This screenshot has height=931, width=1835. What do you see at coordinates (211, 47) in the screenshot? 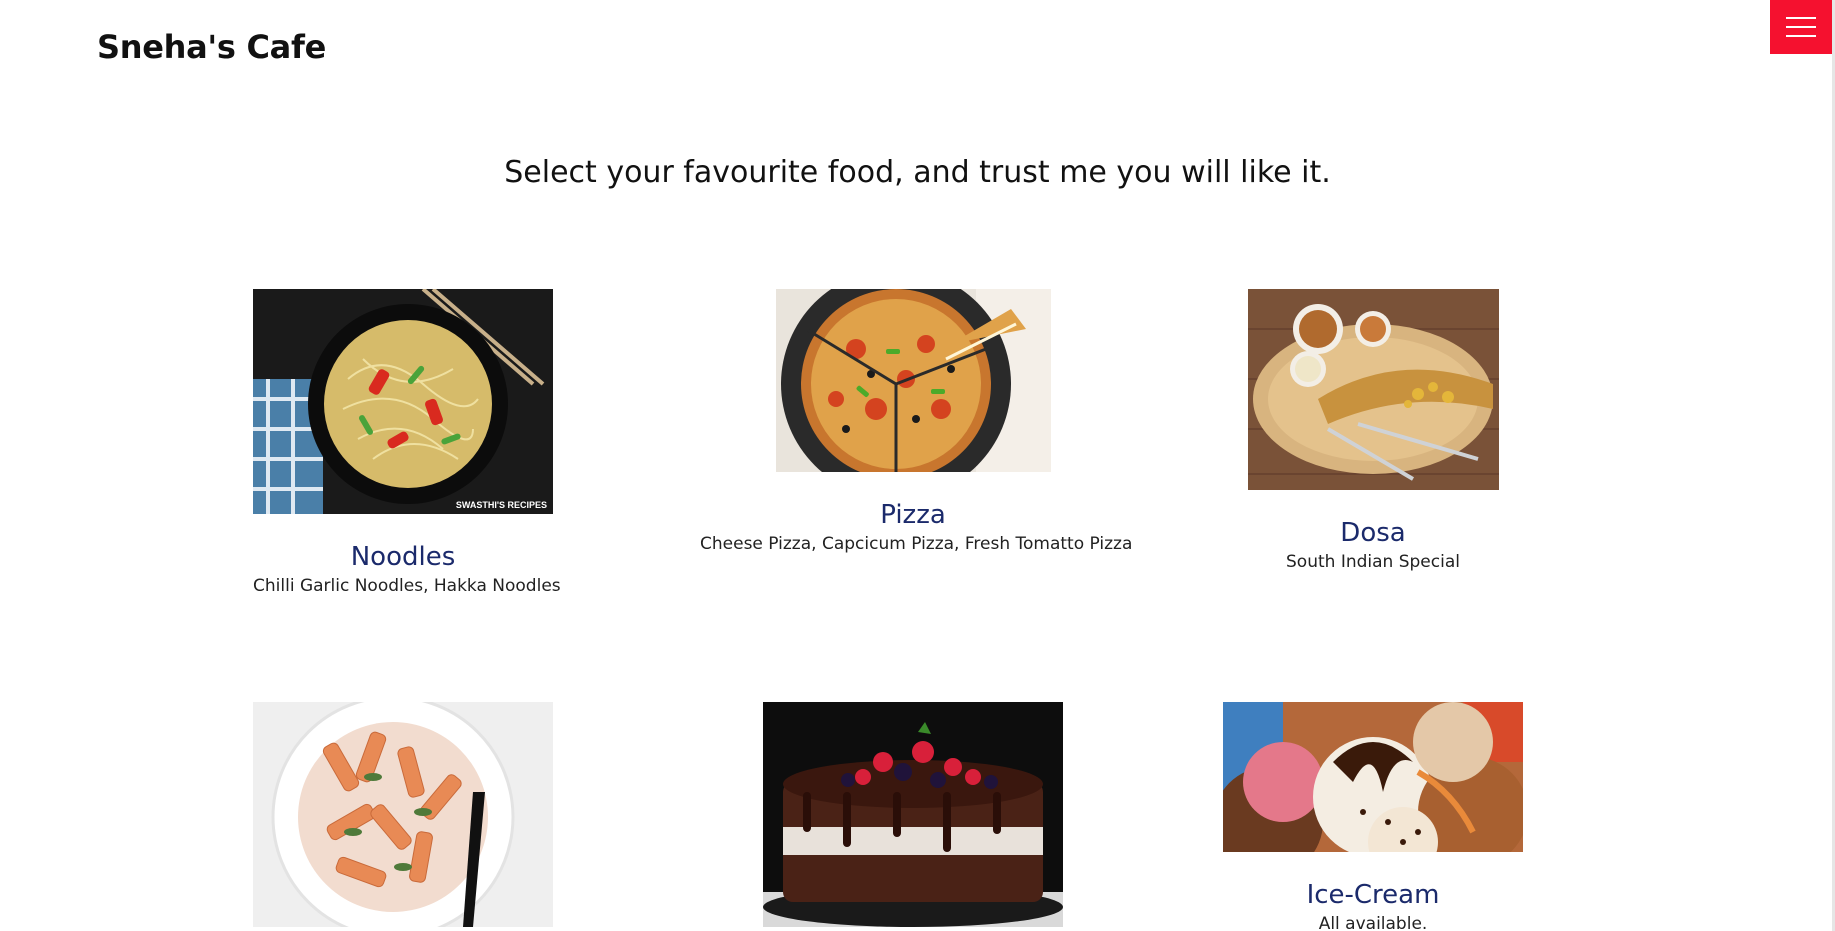
I see `brand-logo-text: Sneha's Cafe` at bounding box center [211, 47].